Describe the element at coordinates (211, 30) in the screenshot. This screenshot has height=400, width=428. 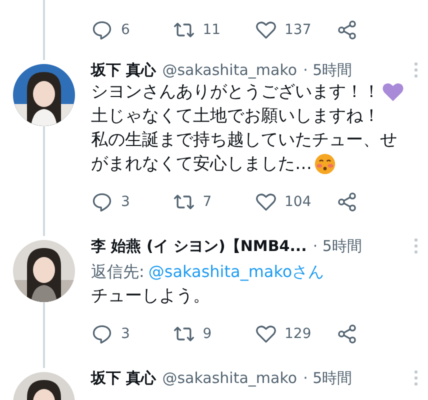
I see `retweet-count: 11` at that location.